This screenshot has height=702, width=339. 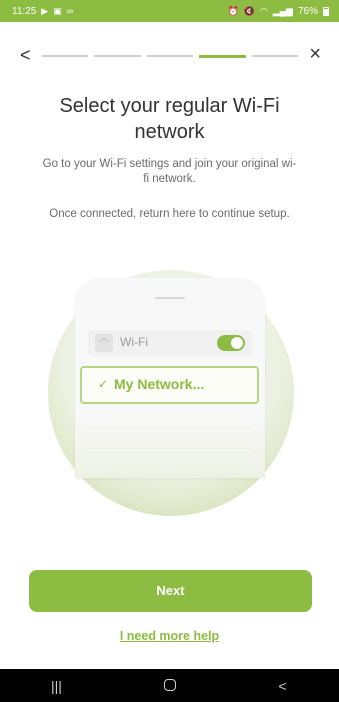 What do you see at coordinates (263, 10) in the screenshot?
I see `wifi-signal-icon: ◠` at bounding box center [263, 10].